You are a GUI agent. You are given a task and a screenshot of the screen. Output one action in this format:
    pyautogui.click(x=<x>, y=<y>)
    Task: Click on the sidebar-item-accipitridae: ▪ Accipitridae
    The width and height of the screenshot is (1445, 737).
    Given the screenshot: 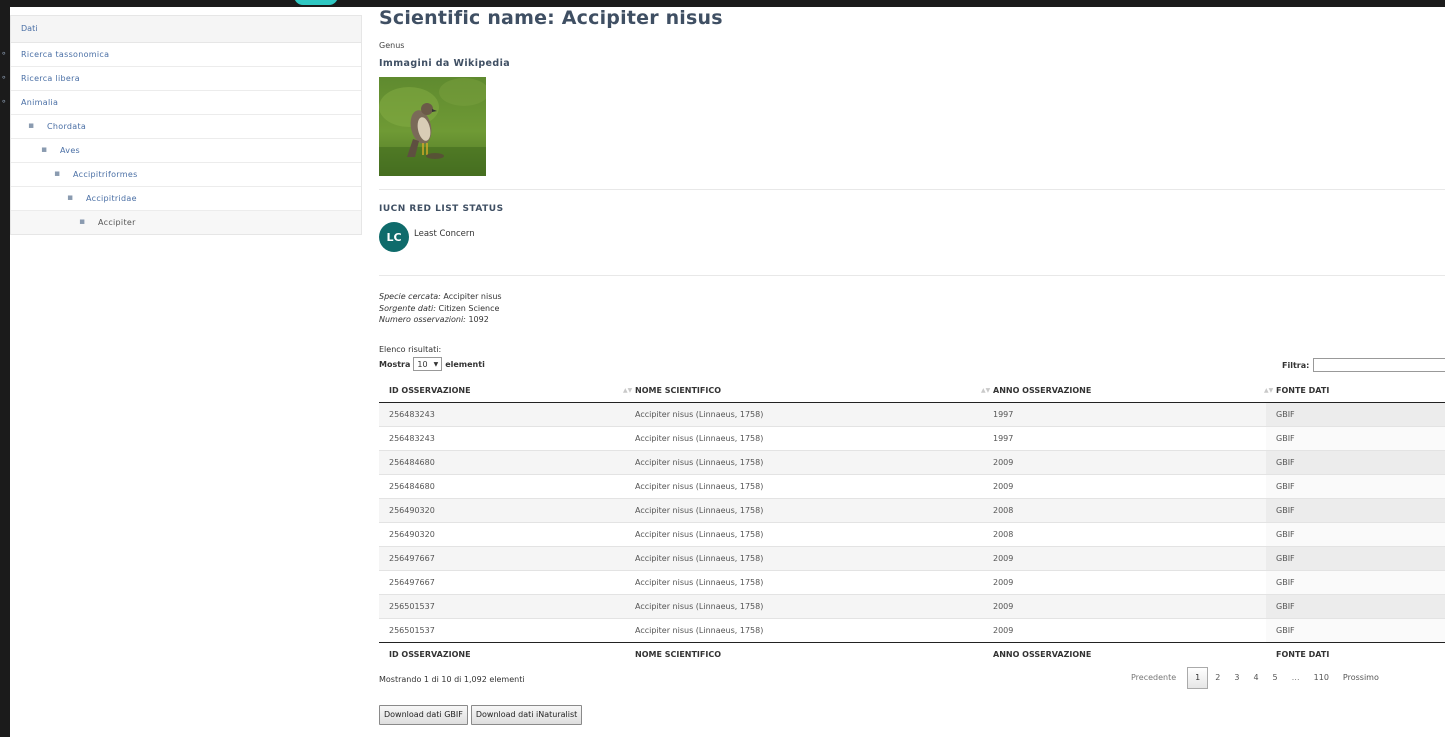 What is the action you would take?
    pyautogui.click(x=186, y=199)
    